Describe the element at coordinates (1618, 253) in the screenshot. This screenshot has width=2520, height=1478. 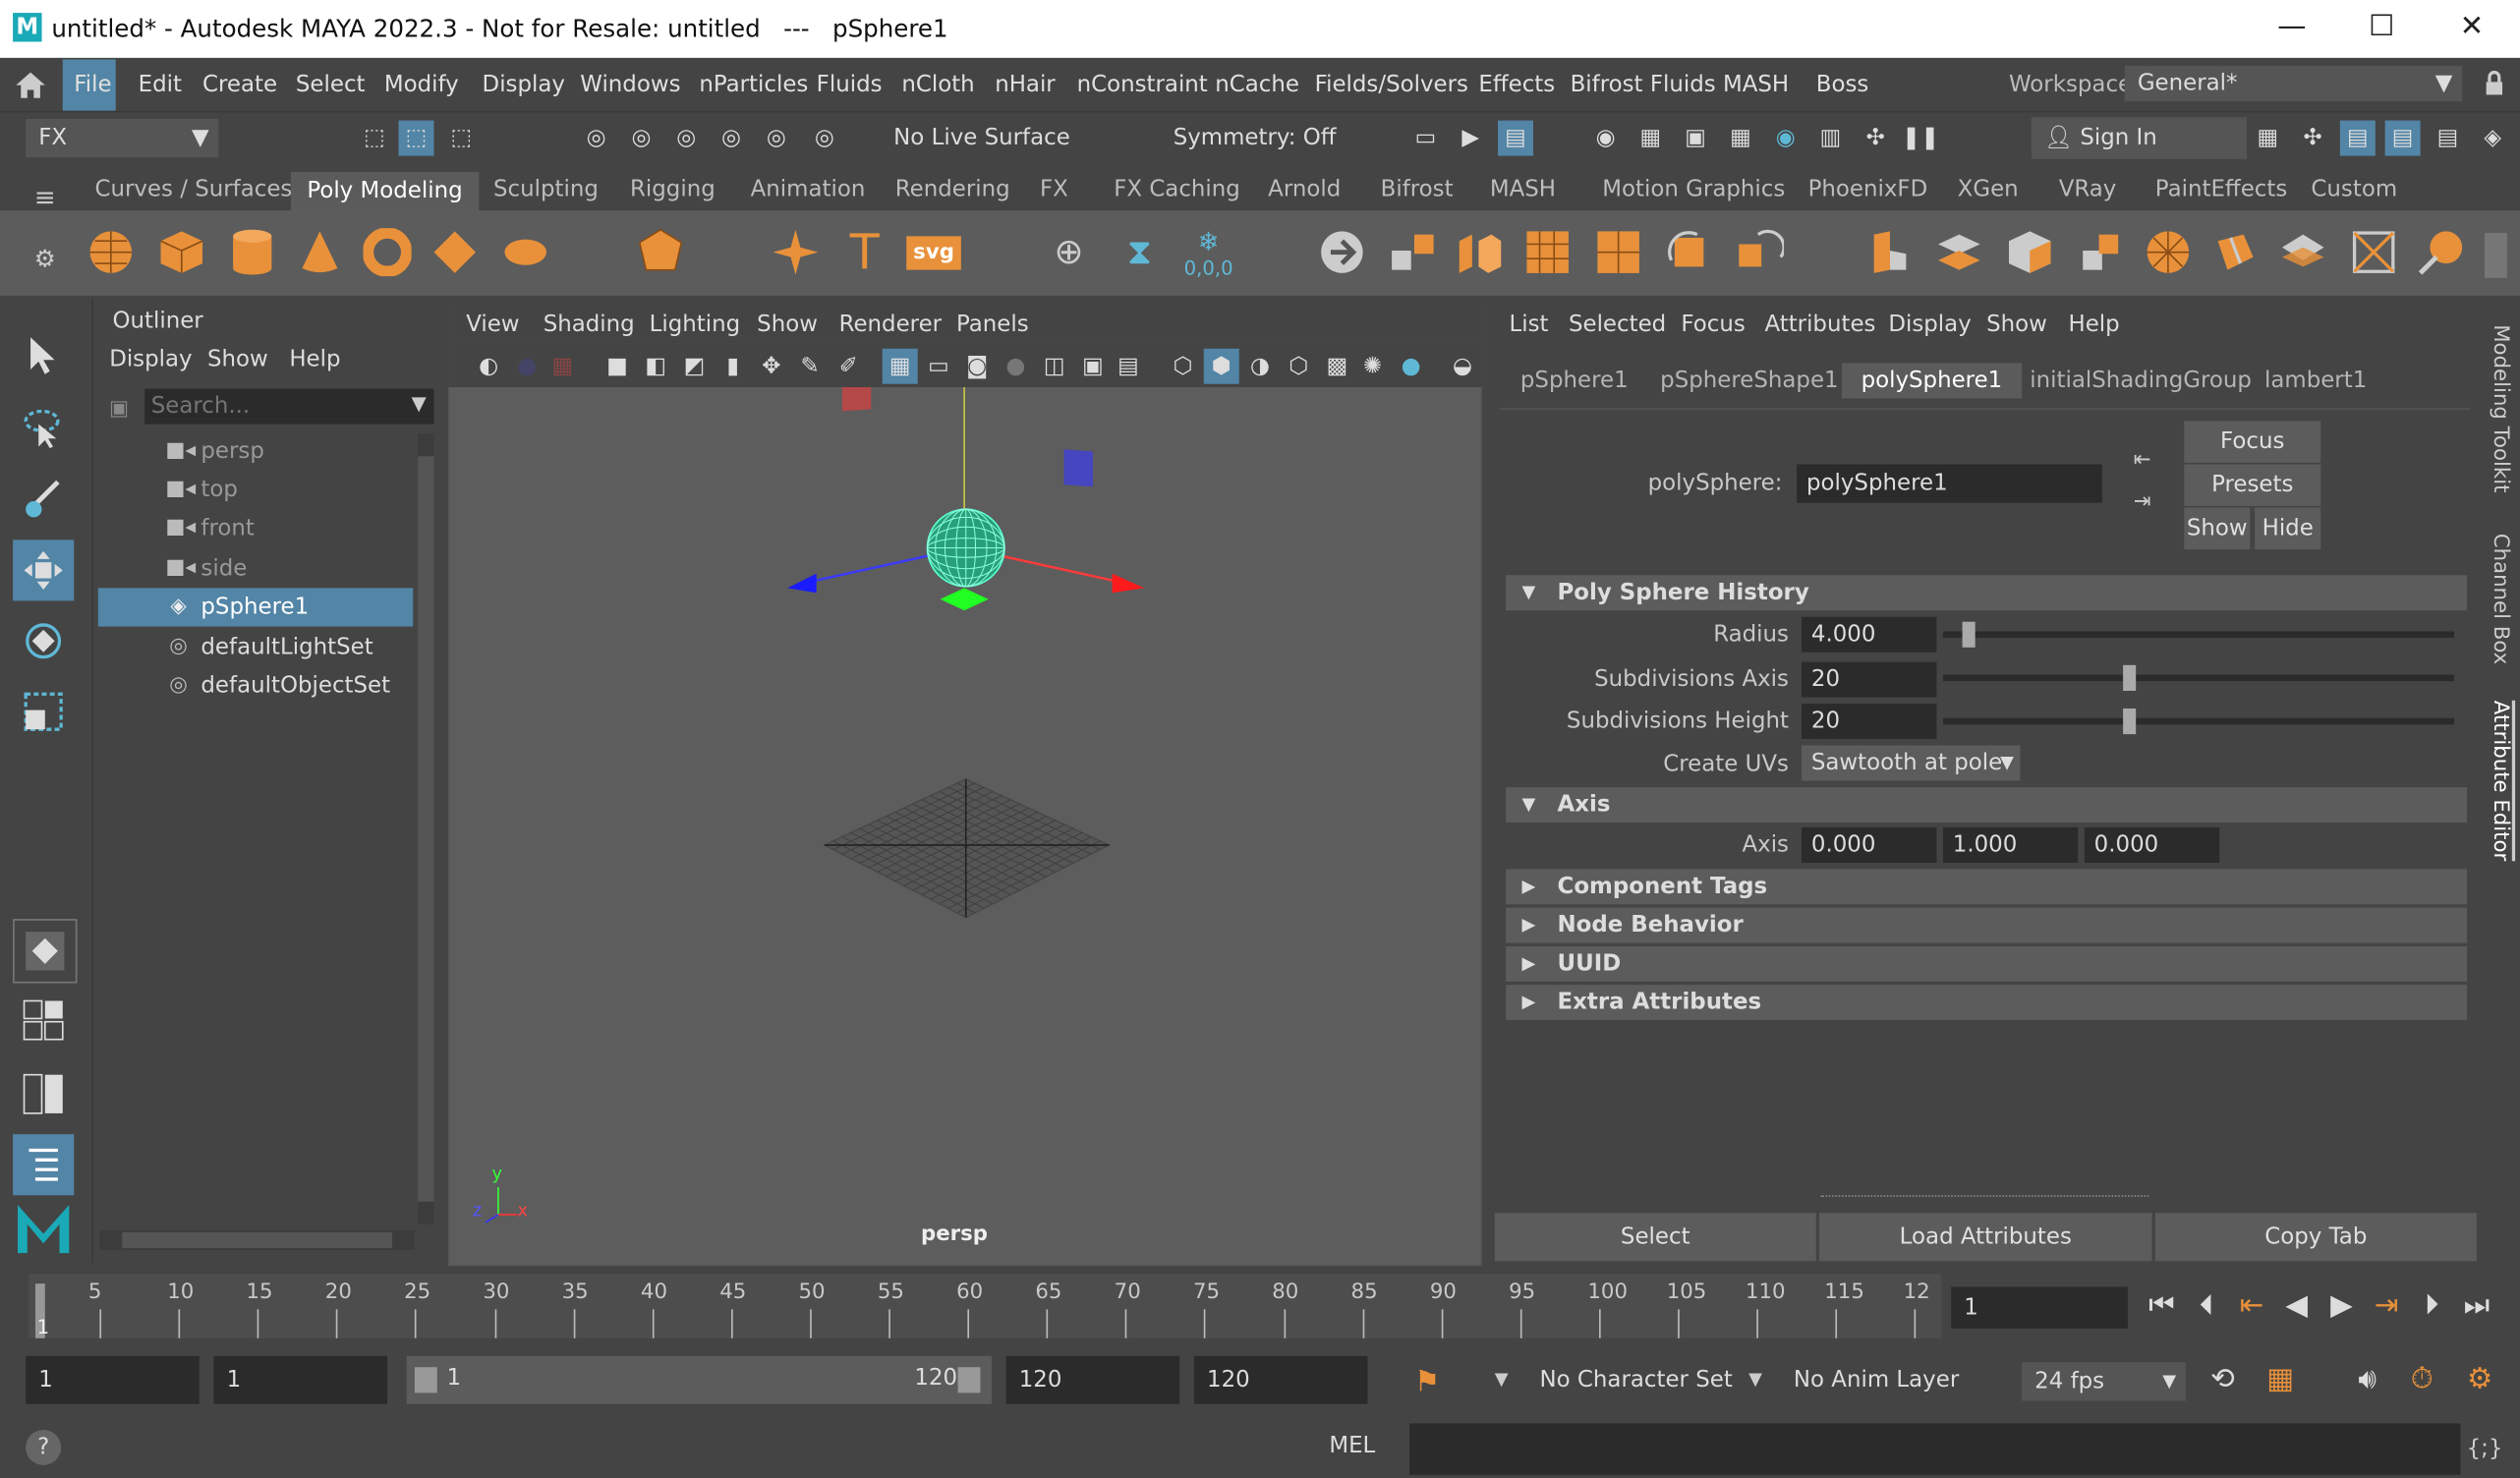
I see `reduce-icon` at that location.